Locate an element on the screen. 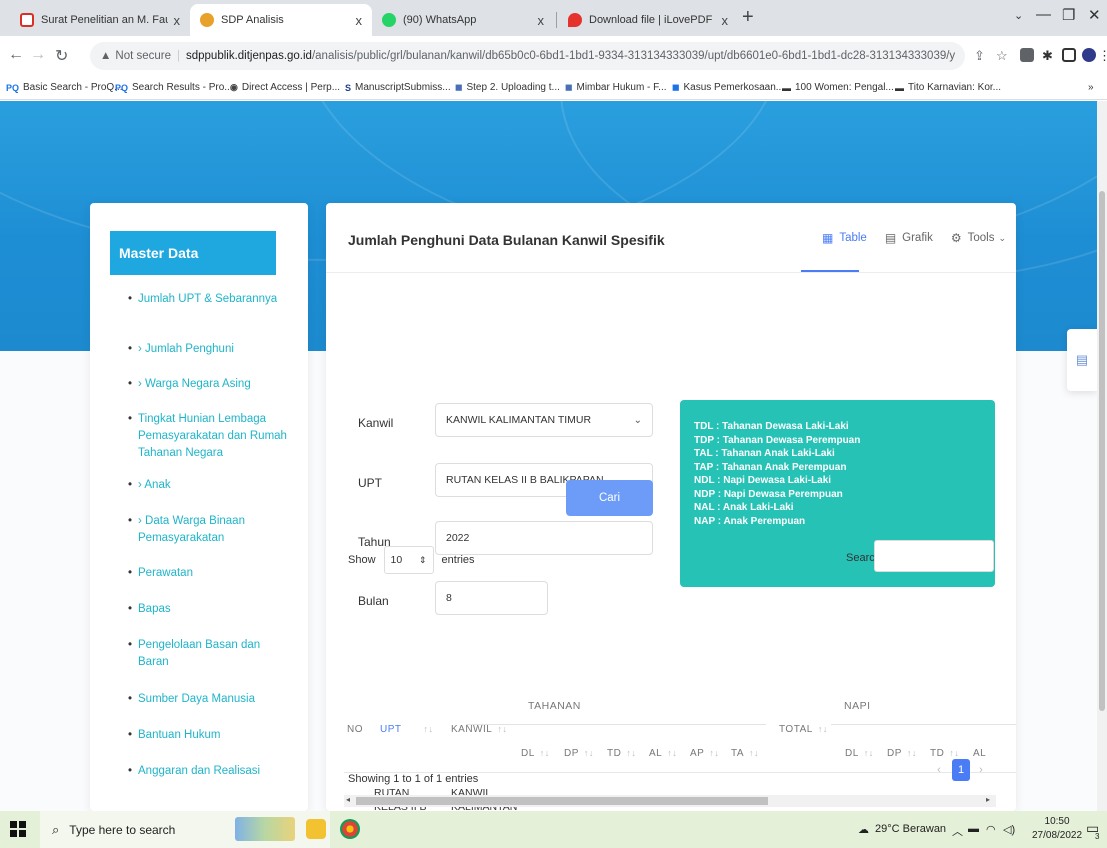 Image resolution: width=1107 pixels, height=848 pixels. menu-item-pengelolaan-basan: Pengelolaan Basan dan Baran is located at coordinates (208, 654).